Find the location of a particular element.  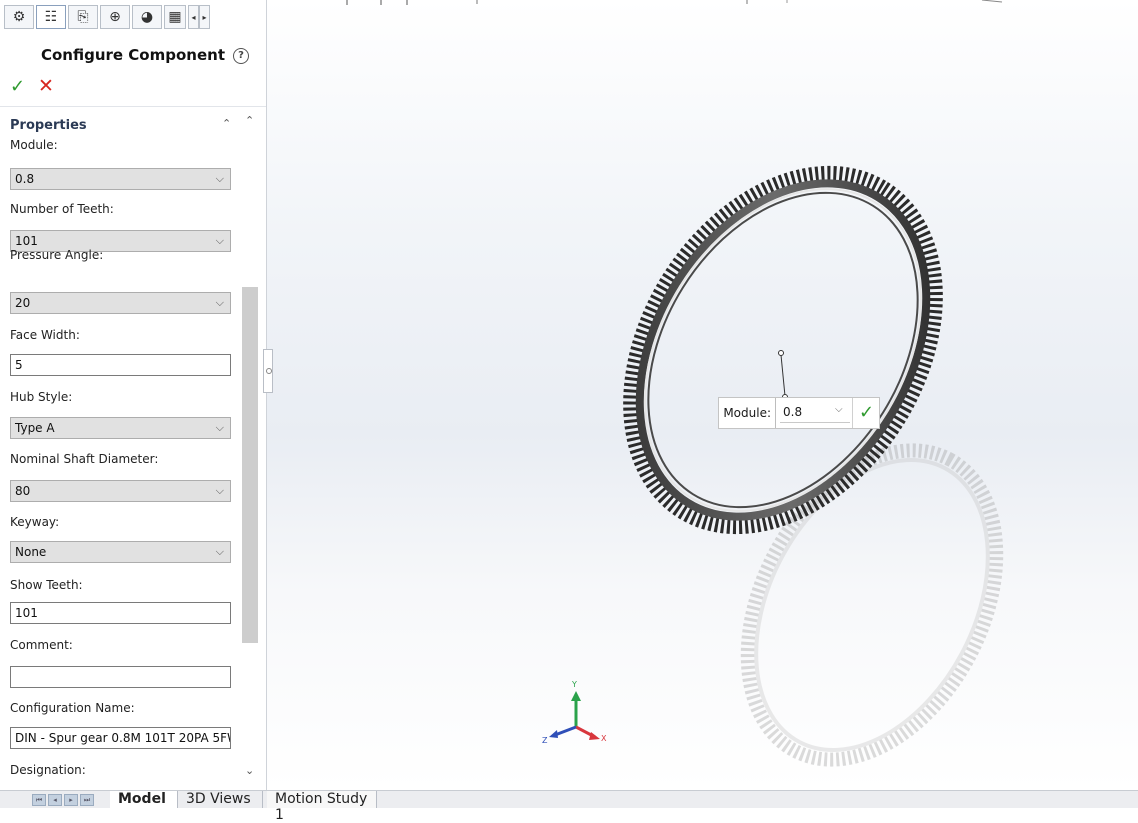

hub-style-label: Hub Style: is located at coordinates (41, 397).